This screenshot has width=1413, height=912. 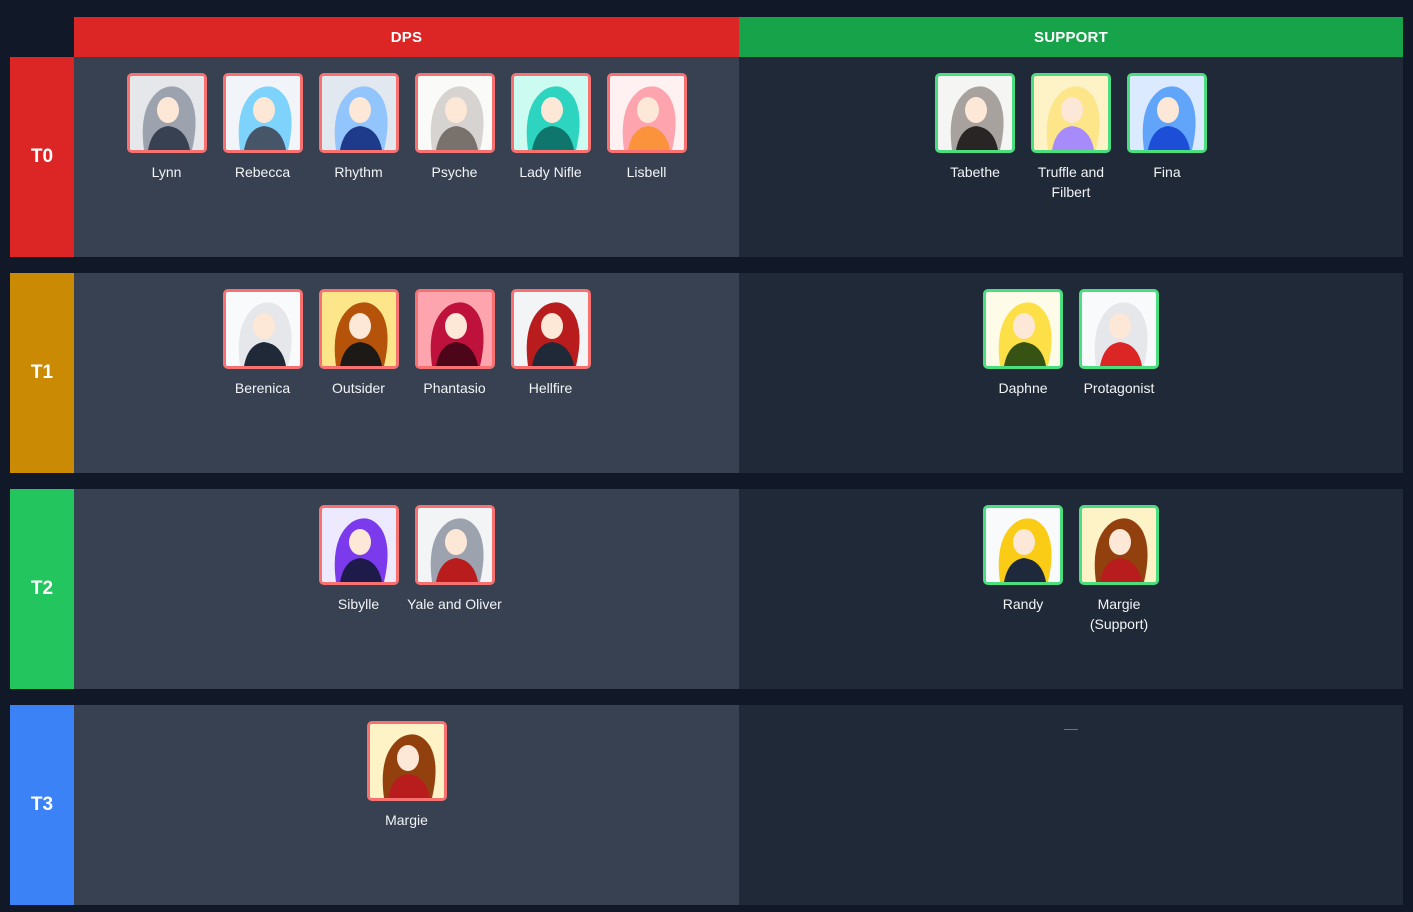 What do you see at coordinates (1119, 388) in the screenshot?
I see `character-name: Protagonist` at bounding box center [1119, 388].